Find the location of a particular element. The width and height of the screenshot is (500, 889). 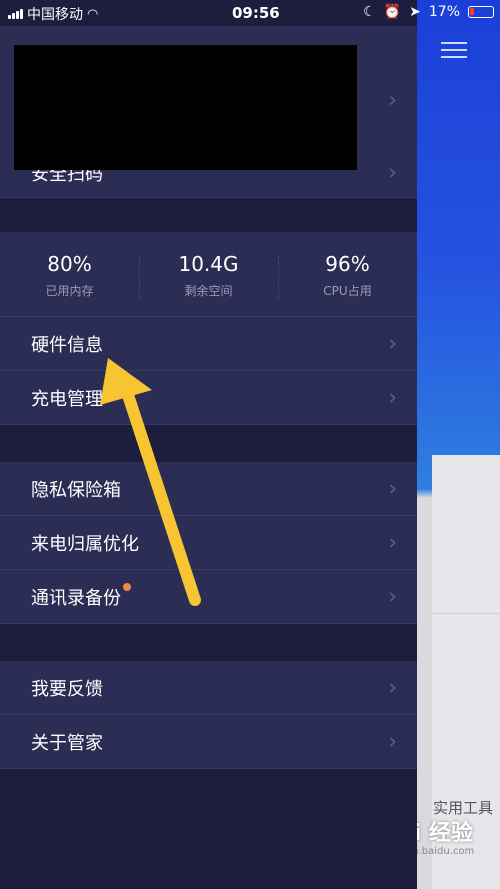

menu-item-label: 关于管家 is located at coordinates (67, 743).